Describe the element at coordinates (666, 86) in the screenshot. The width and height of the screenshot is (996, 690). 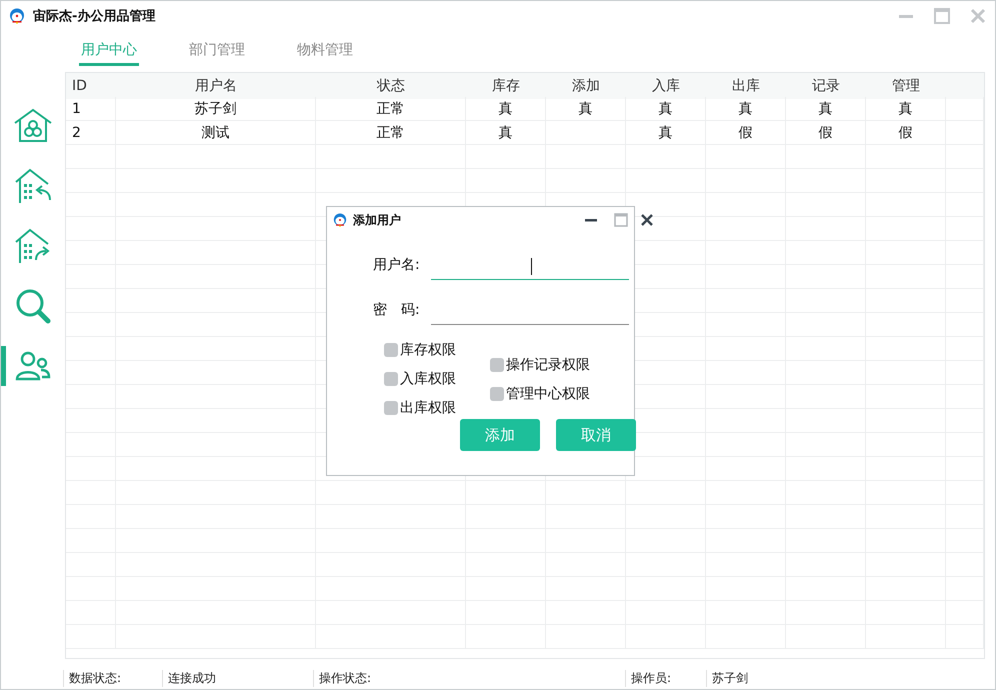
I see `column-header: 入库` at that location.